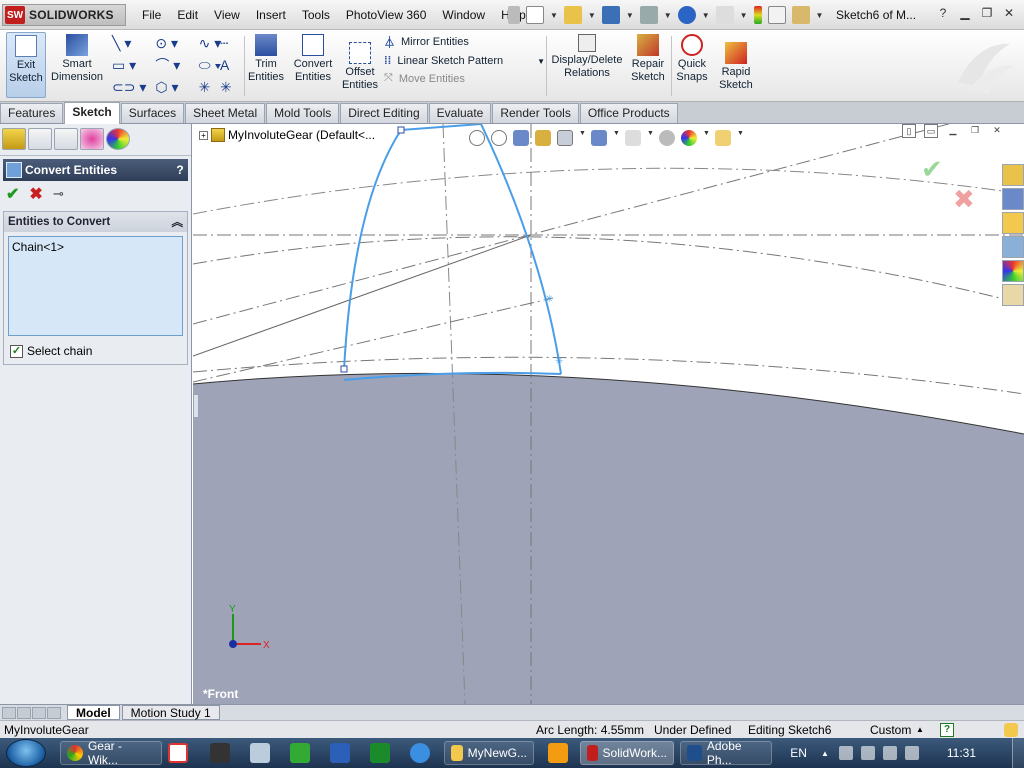 The width and height of the screenshot is (1024, 768). What do you see at coordinates (92, 113) in the screenshot?
I see `tab-sketch: Sketch` at bounding box center [92, 113].